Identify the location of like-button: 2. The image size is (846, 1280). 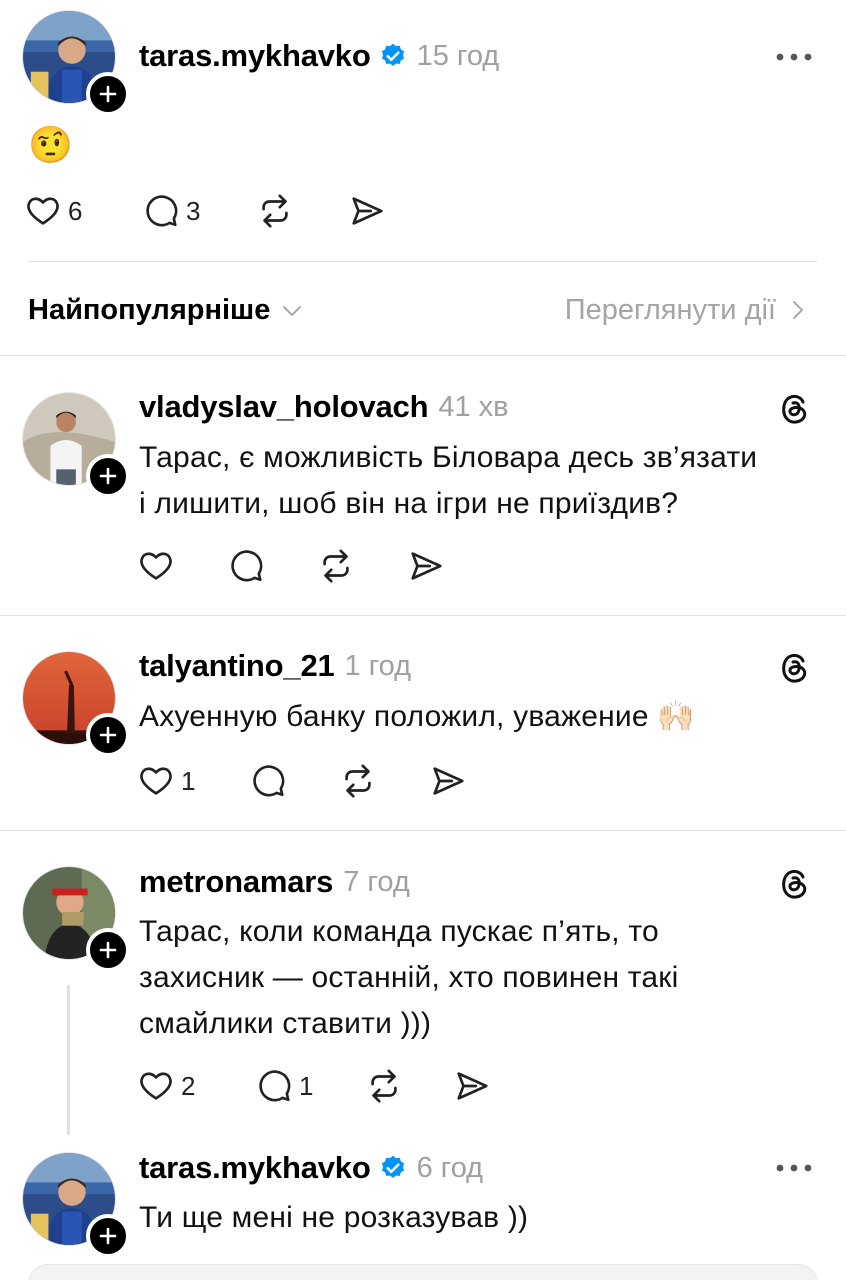
(196, 1086).